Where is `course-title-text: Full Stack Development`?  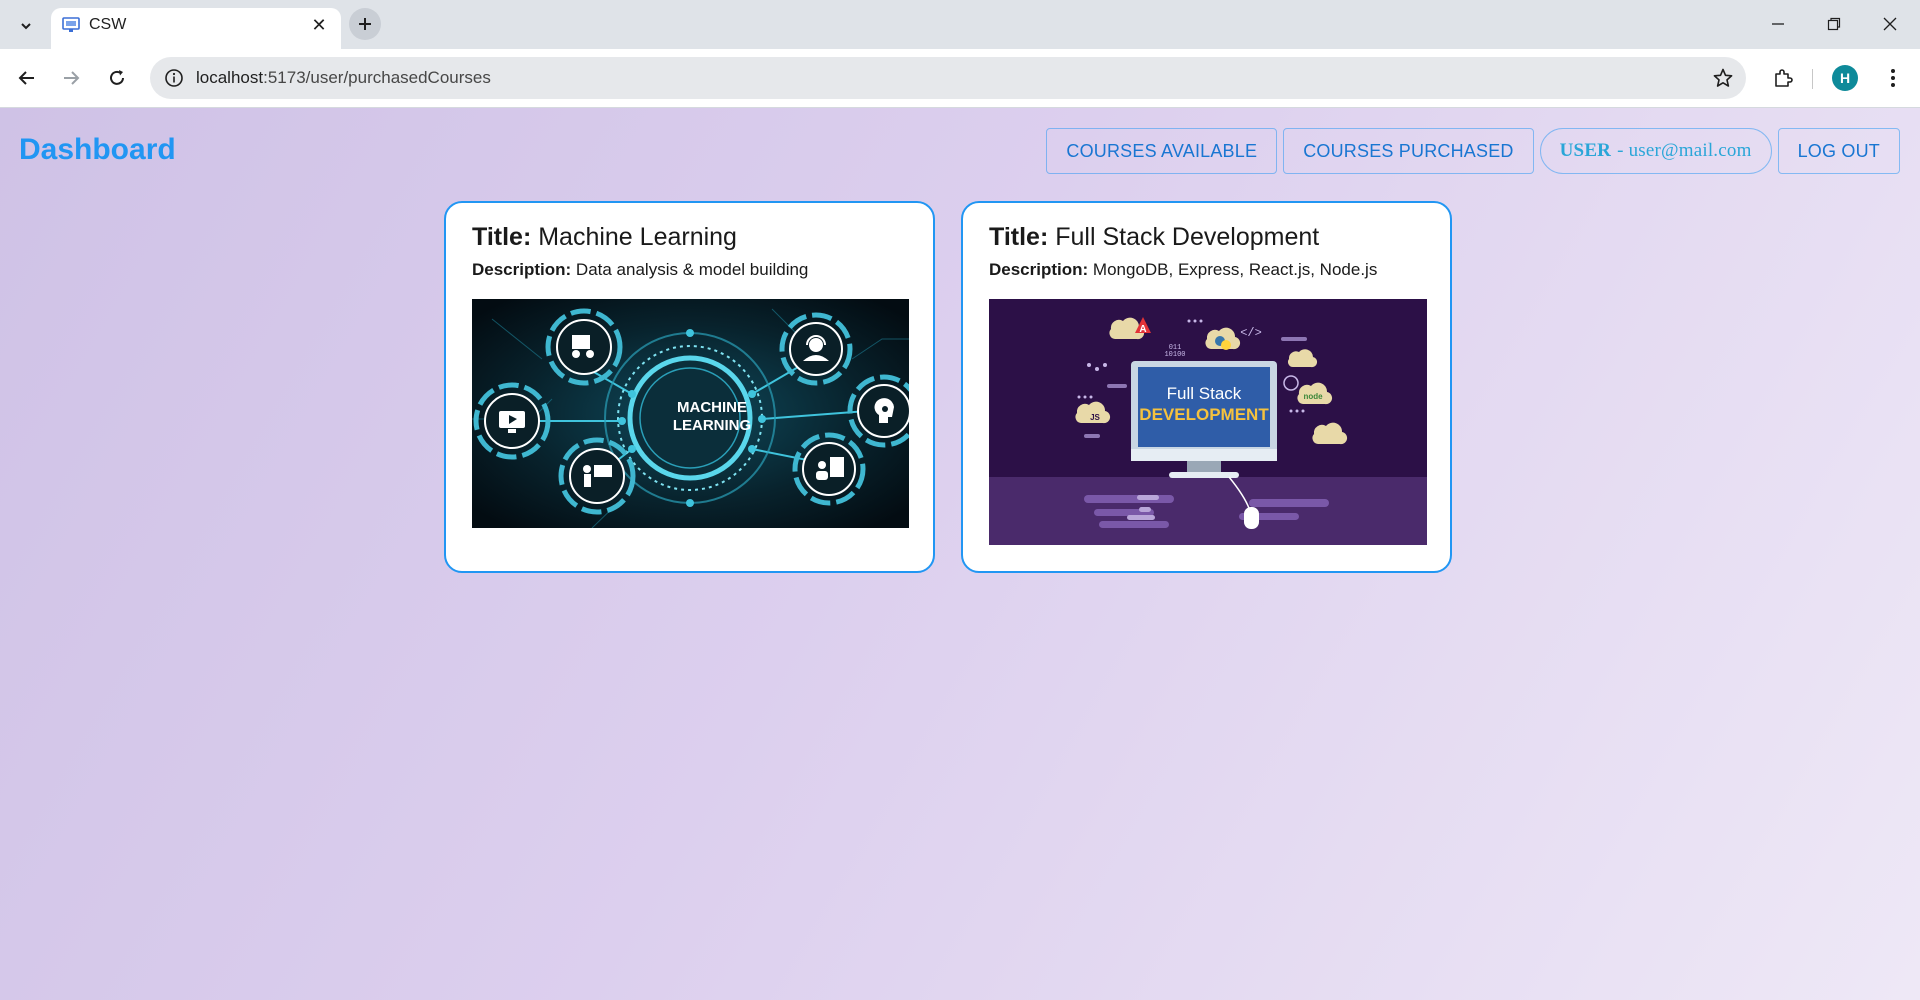 course-title-text: Full Stack Development is located at coordinates (1187, 237).